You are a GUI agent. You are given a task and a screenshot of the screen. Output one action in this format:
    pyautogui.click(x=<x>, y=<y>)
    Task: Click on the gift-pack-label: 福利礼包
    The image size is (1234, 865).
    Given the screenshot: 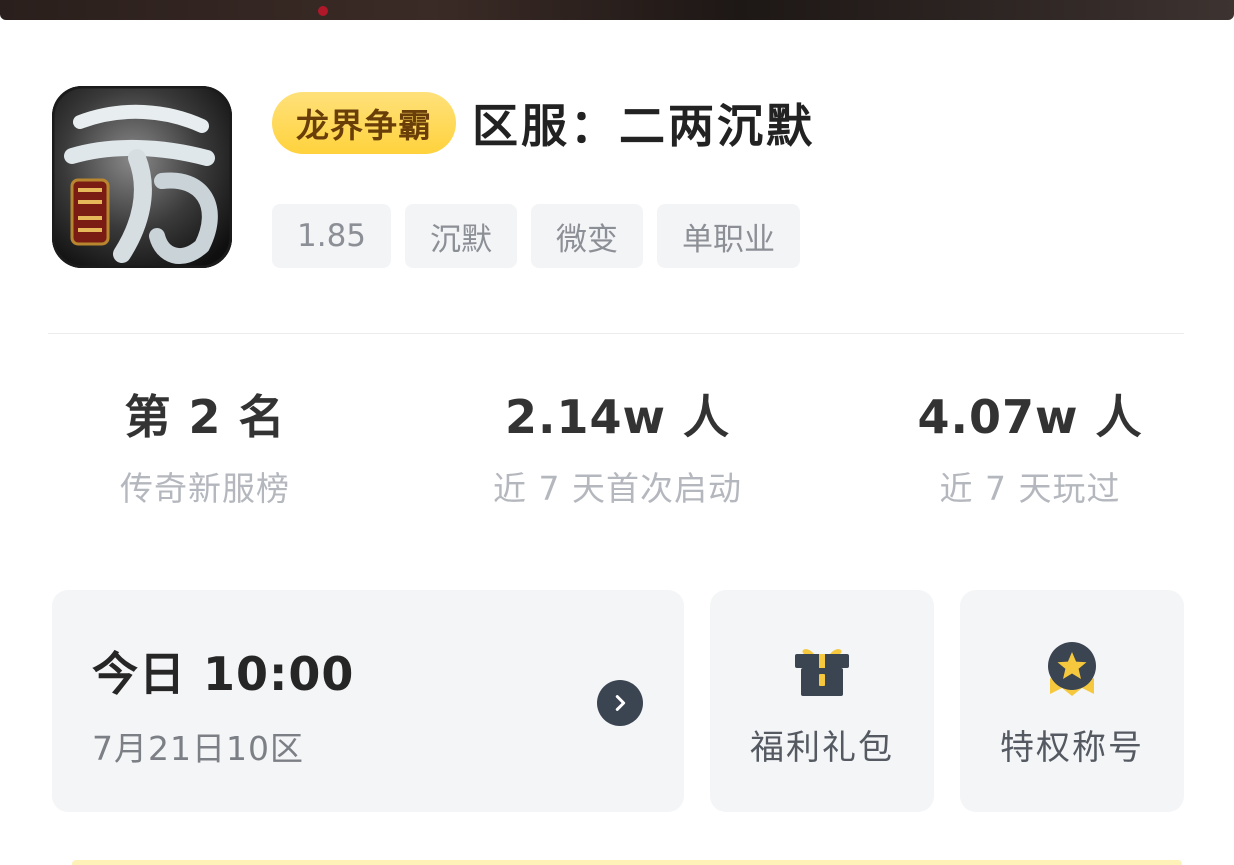 What is the action you would take?
    pyautogui.click(x=822, y=748)
    